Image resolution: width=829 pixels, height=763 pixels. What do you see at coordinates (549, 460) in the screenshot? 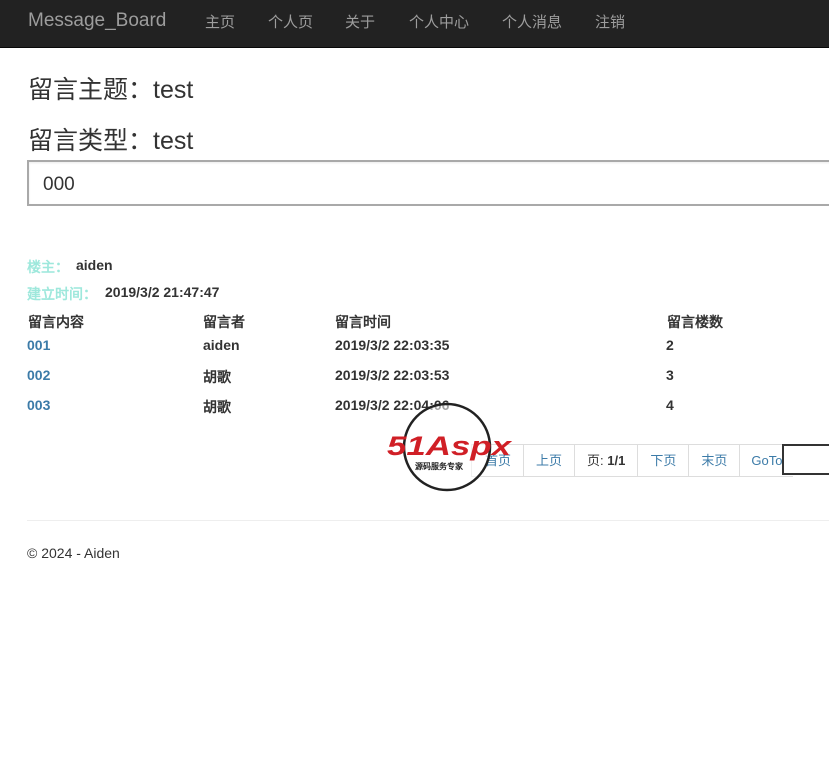
I see `pager-prev-button: 上页` at bounding box center [549, 460].